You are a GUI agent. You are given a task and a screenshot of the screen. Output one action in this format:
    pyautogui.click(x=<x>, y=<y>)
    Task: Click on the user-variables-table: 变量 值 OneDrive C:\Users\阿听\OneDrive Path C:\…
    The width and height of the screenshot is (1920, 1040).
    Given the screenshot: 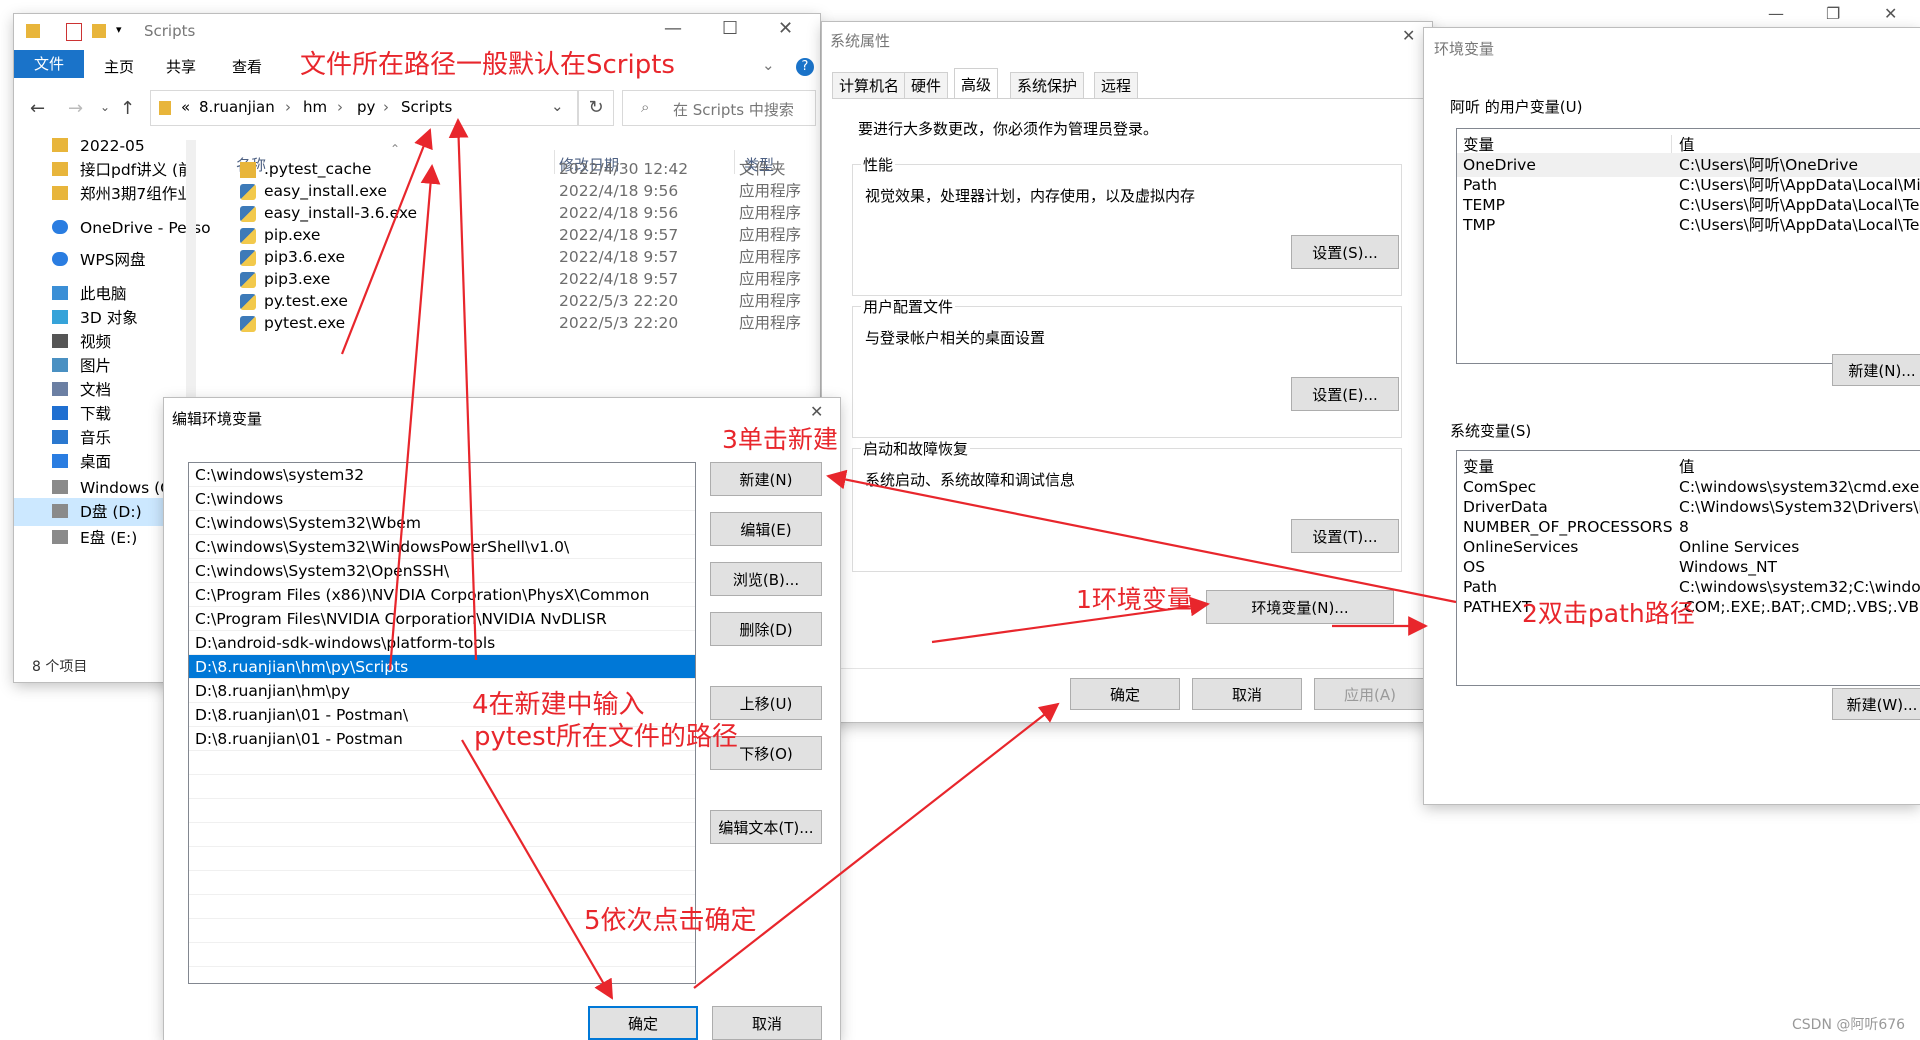 What is the action you would take?
    pyautogui.click(x=1688, y=246)
    